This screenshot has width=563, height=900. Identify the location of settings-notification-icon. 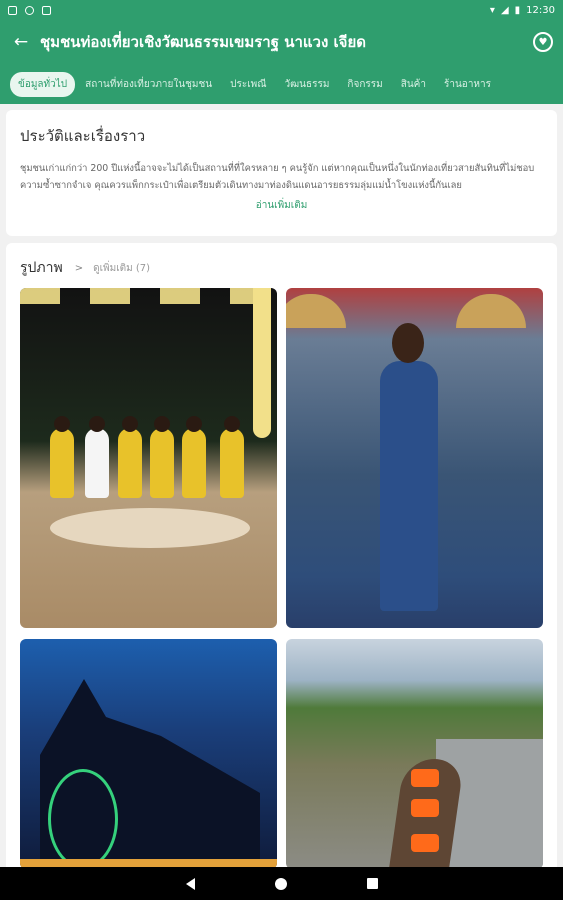
(29, 10).